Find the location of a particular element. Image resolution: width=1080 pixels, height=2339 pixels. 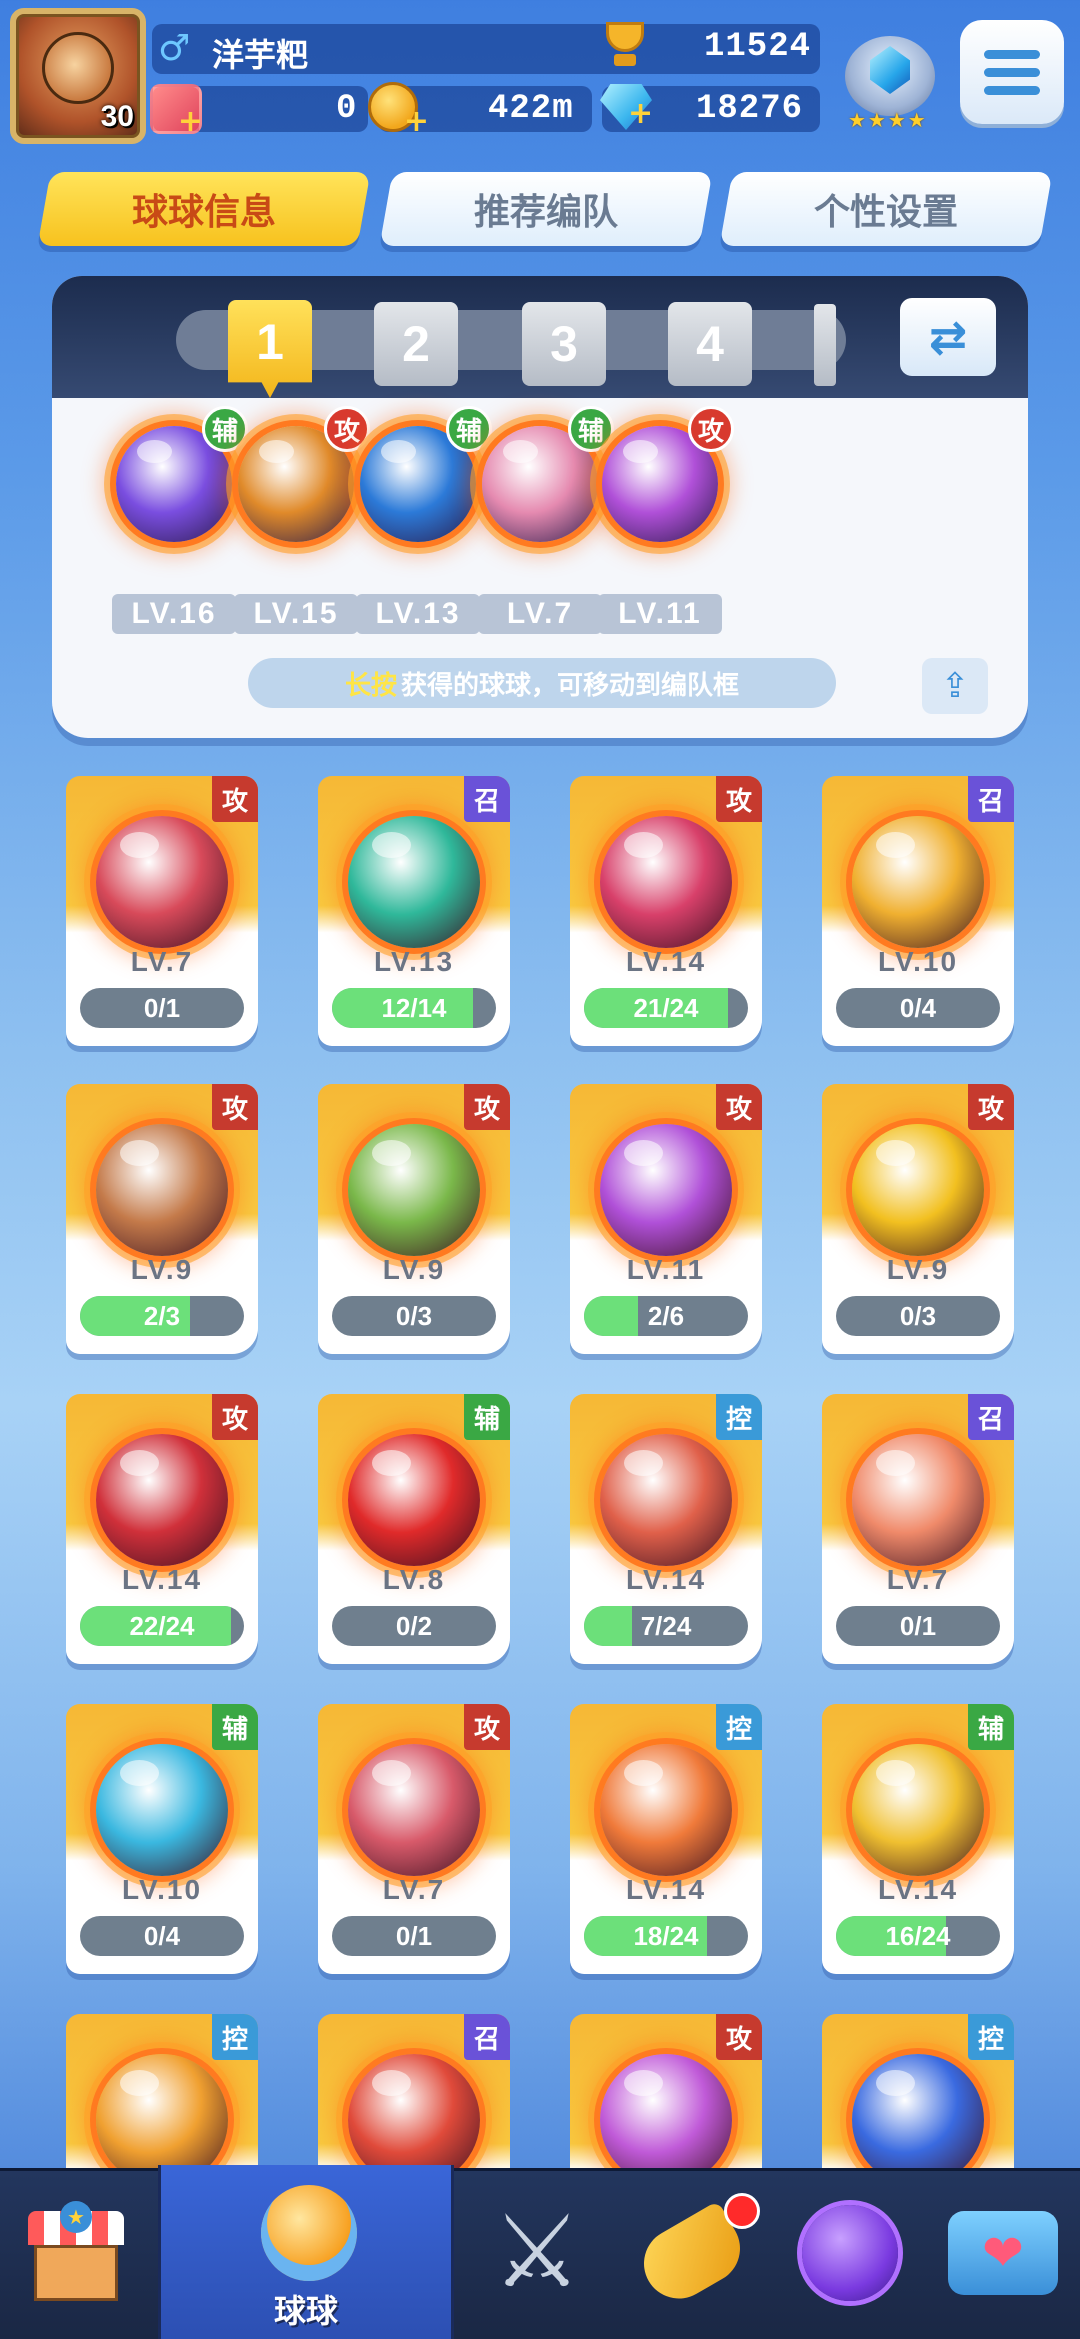

ball-card: 控 LV.14 18/24 is located at coordinates (666, 1839).